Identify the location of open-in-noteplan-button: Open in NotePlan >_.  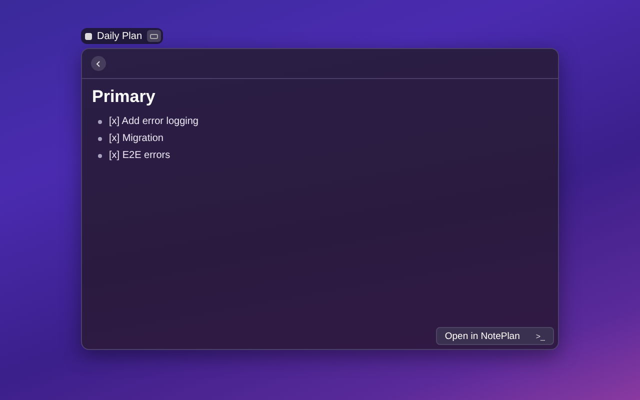
(495, 336).